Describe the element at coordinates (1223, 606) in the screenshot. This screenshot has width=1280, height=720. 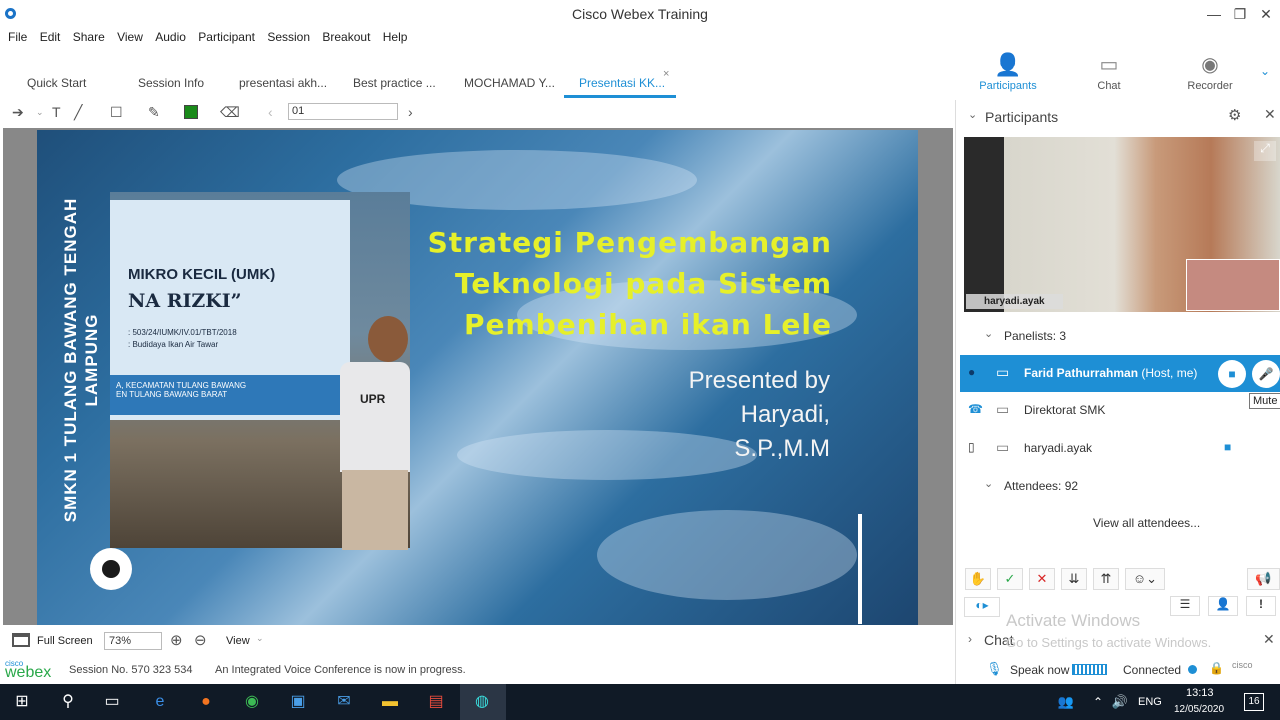
I see `add-participant-icon: 👤` at that location.